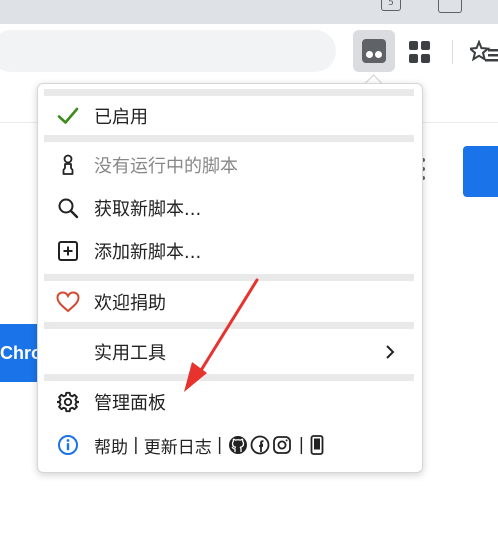 This screenshot has width=498, height=537. Describe the element at coordinates (111, 445) in the screenshot. I see `help-link: 帮助` at that location.